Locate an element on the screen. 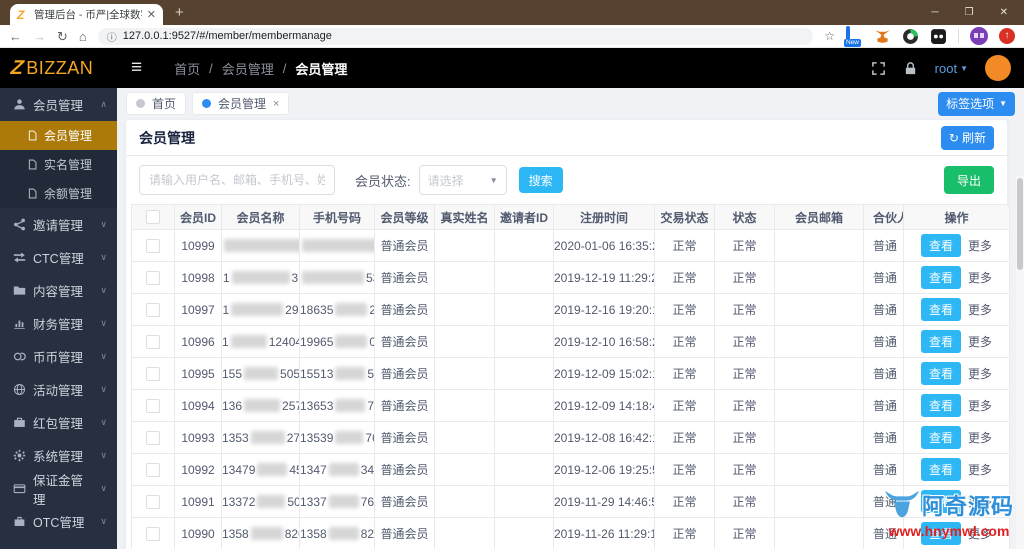  browser-tab: Z 管理后台 - 币严|全球数字资产交 ✕ is located at coordinates (86, 14).